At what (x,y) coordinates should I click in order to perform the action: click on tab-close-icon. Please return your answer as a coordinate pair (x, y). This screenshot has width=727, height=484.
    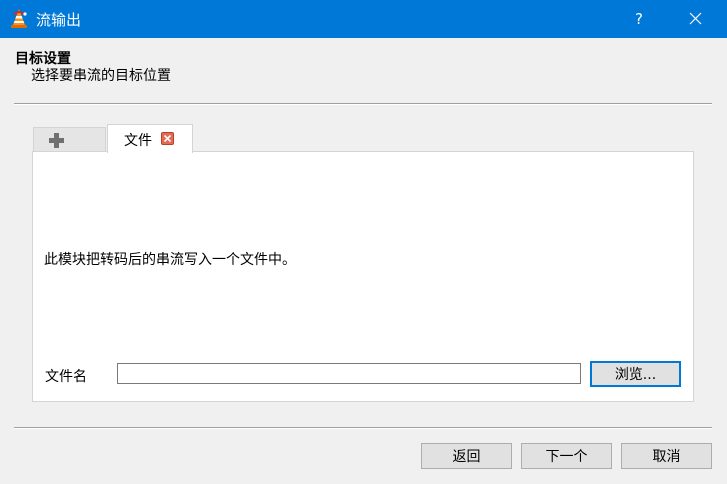
    Looking at the image, I should click on (167, 138).